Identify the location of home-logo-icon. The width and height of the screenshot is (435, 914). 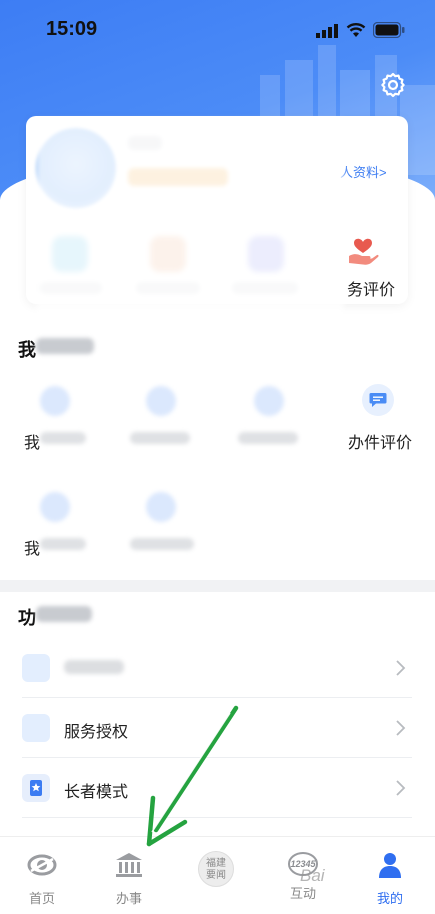
(42, 865).